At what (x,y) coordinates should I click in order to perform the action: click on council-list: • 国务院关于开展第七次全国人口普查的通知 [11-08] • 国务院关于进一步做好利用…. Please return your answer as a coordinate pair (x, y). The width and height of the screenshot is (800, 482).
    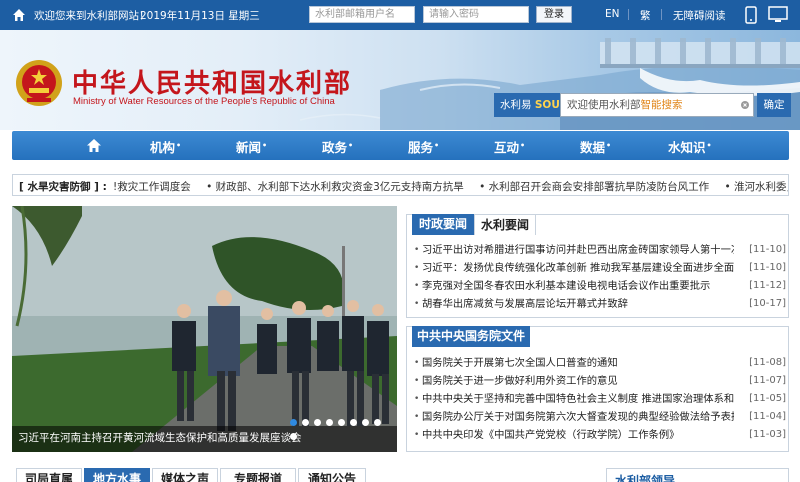
    Looking at the image, I should click on (600, 399).